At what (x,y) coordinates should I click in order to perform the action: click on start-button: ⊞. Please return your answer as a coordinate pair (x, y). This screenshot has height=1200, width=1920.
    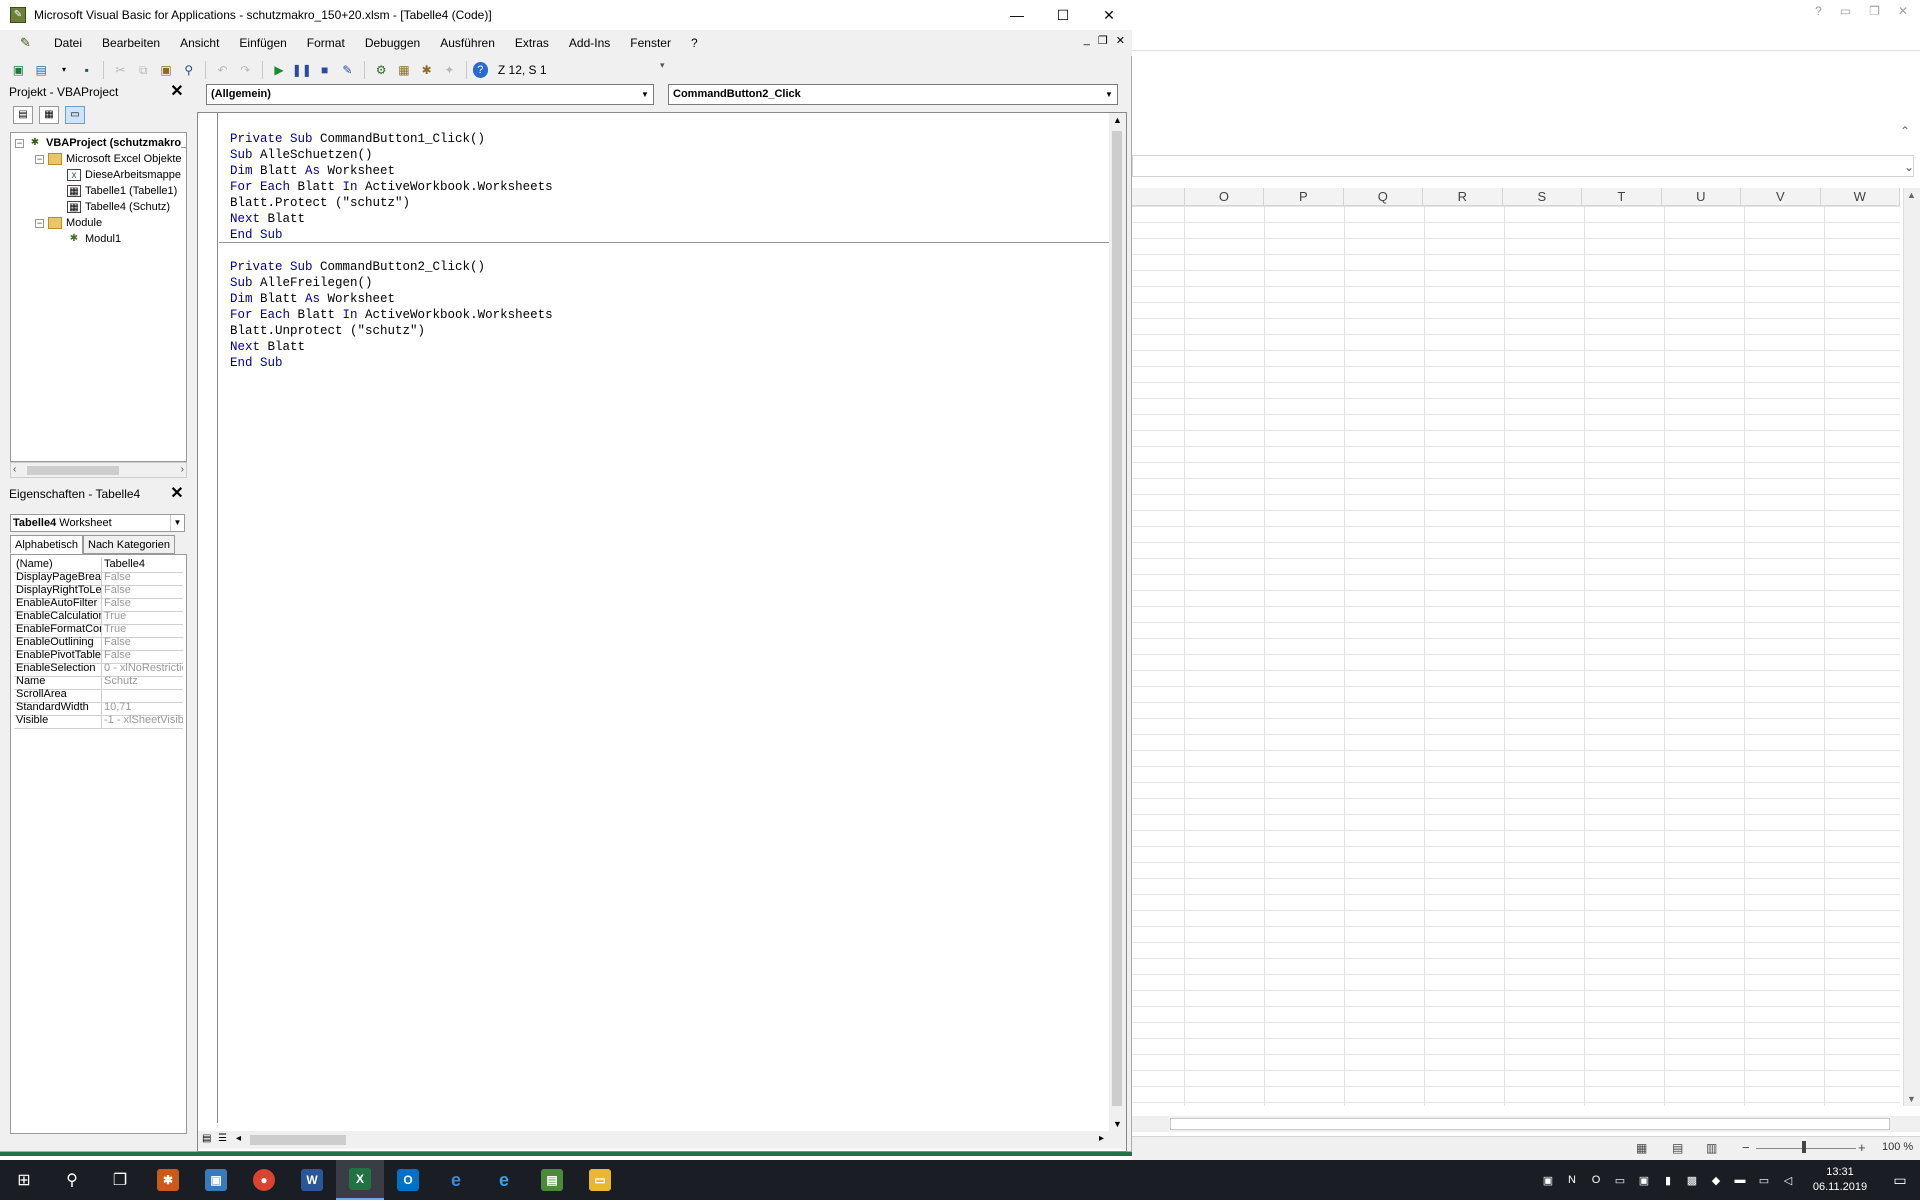
    Looking at the image, I should click on (24, 1180).